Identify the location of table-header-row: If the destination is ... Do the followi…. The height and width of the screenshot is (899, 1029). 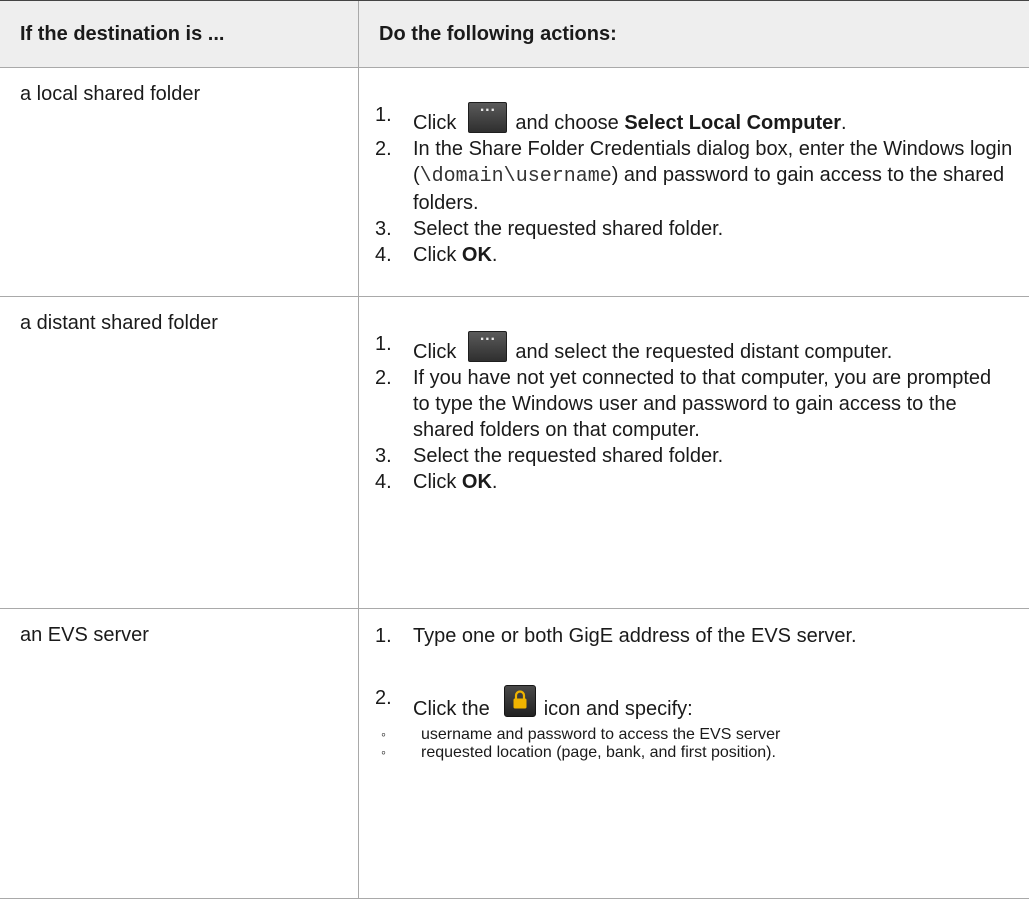
(514, 34).